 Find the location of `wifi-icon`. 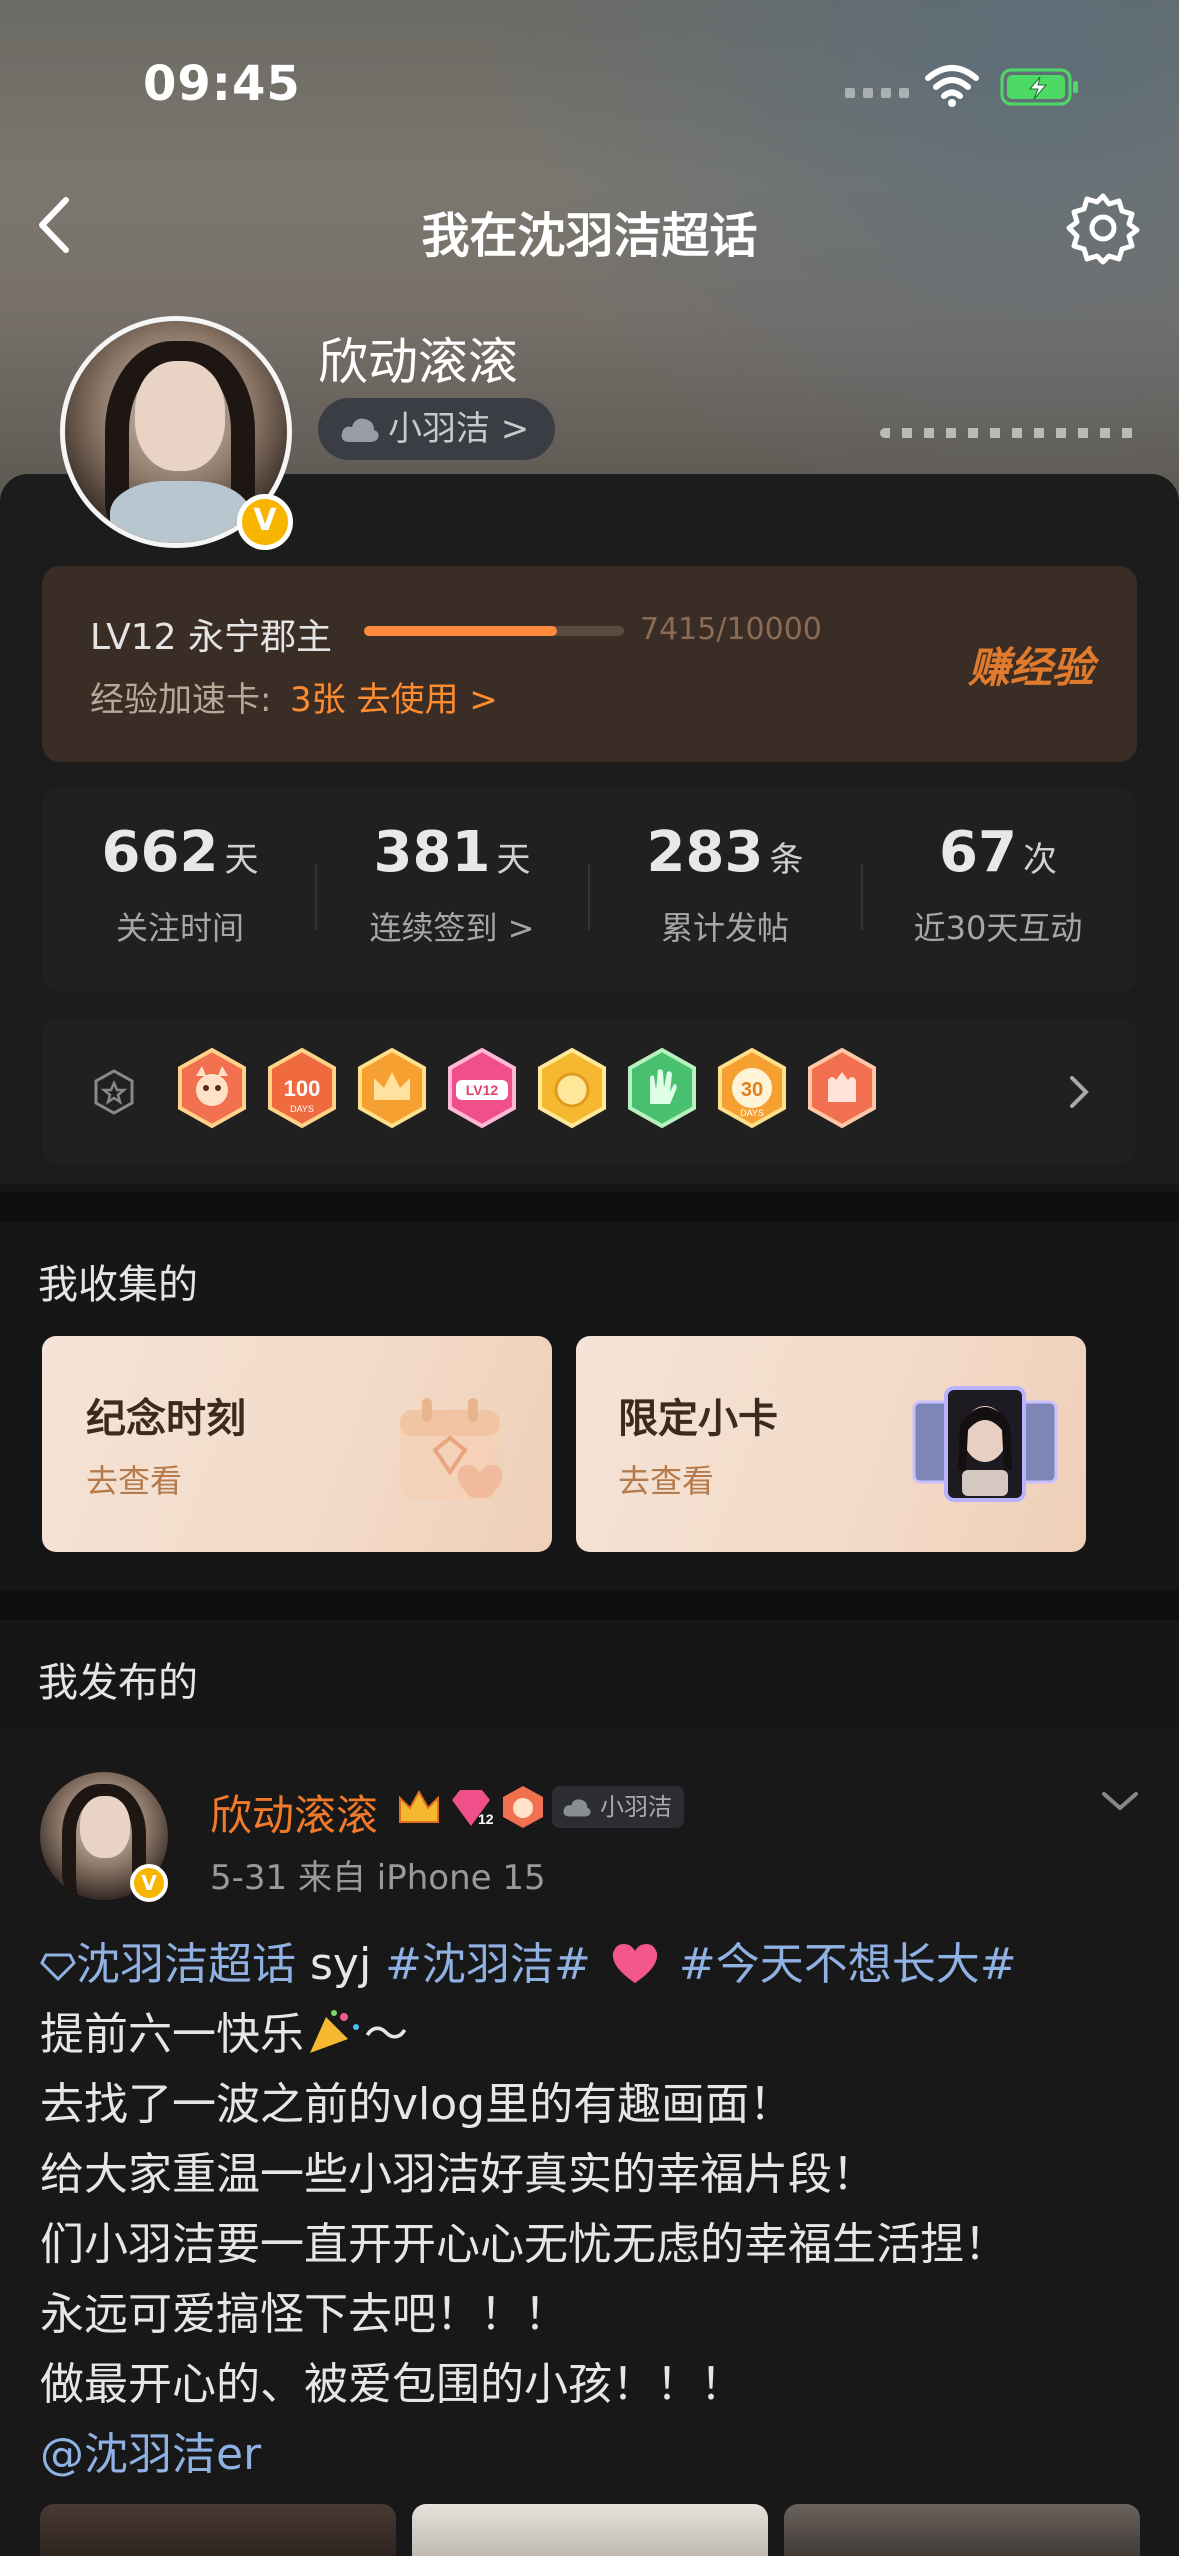

wifi-icon is located at coordinates (952, 86).